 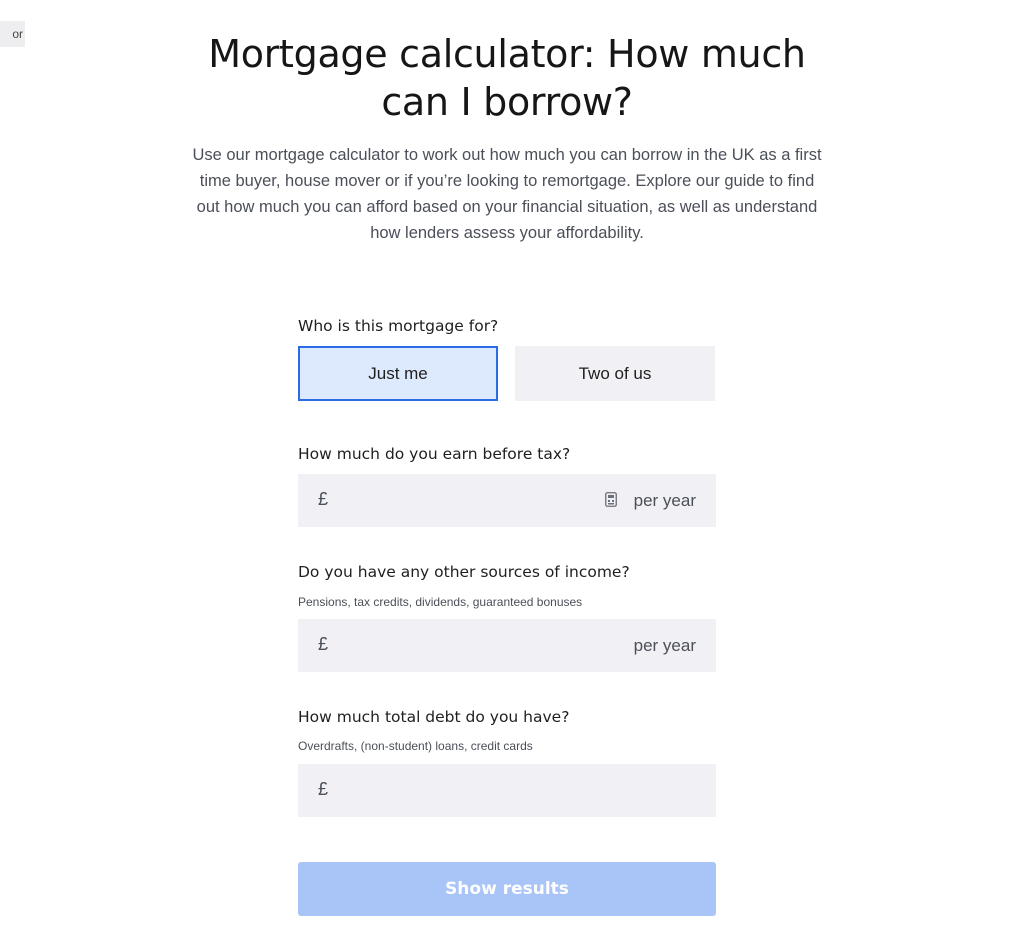 What do you see at coordinates (434, 454) in the screenshot?
I see `income-label: How much do you earn before tax?` at bounding box center [434, 454].